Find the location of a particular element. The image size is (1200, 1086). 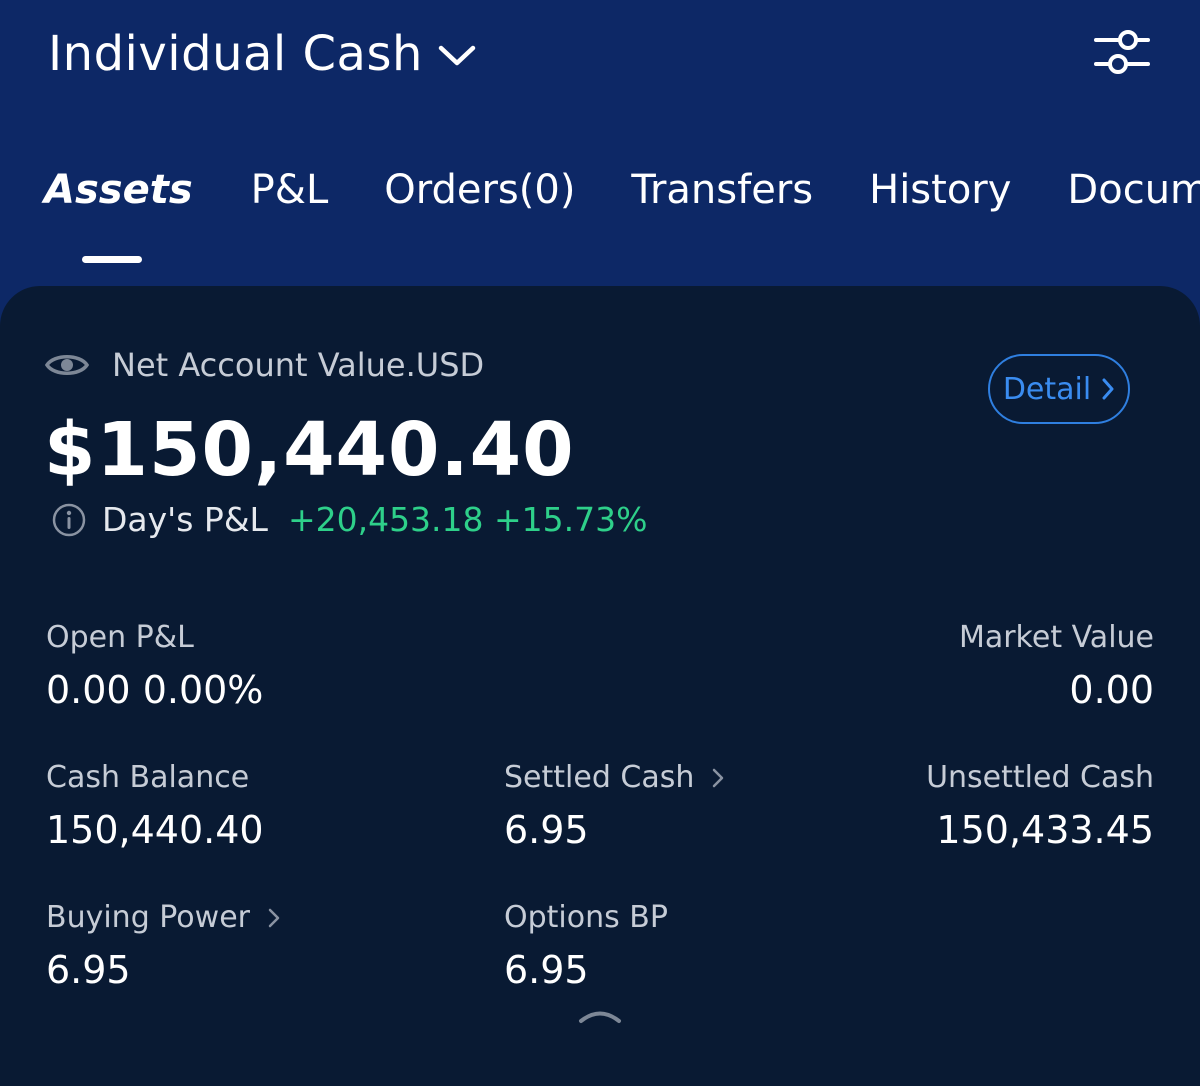

tab-assets: Assets is located at coordinates (118, 190).